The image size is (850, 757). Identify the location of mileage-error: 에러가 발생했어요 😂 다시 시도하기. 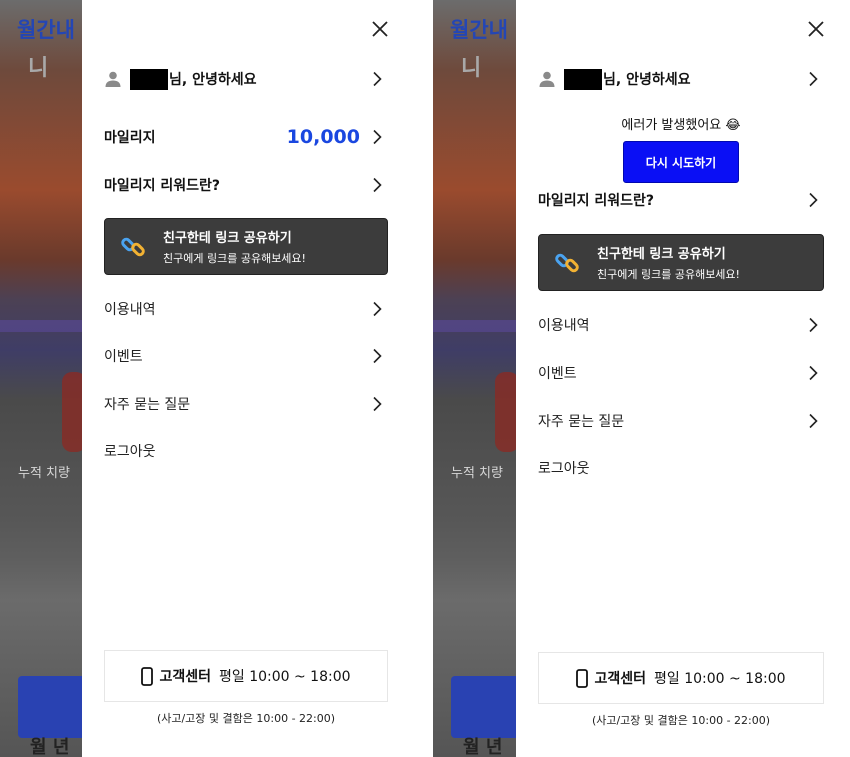
(681, 148).